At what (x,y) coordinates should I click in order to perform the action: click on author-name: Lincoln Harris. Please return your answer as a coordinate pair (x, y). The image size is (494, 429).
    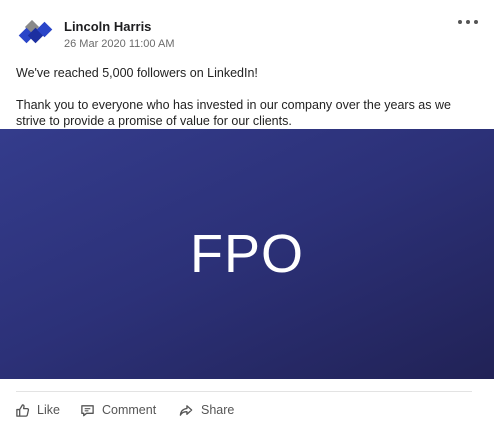
    Looking at the image, I should click on (107, 27).